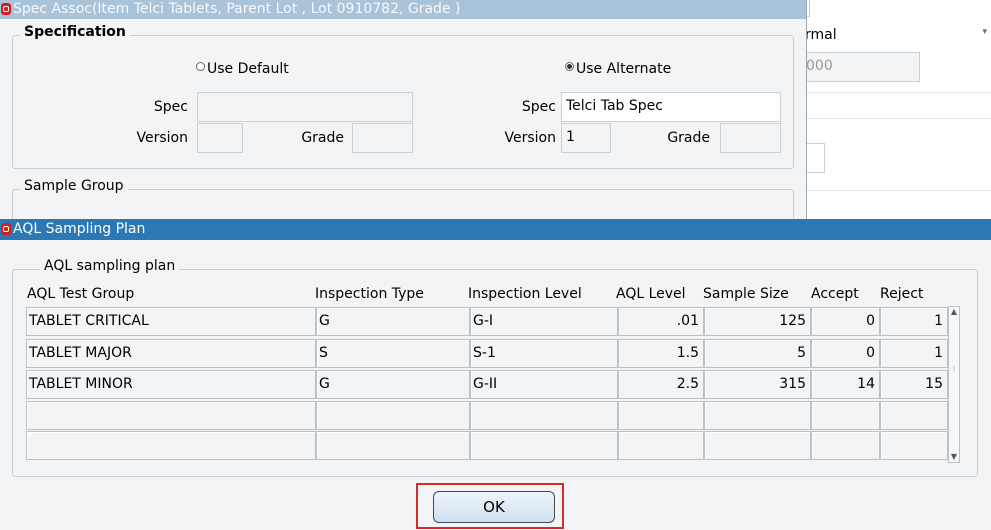  Describe the element at coordinates (544, 321) in the screenshot. I see `table-row-0-inspection-level: G-I` at that location.